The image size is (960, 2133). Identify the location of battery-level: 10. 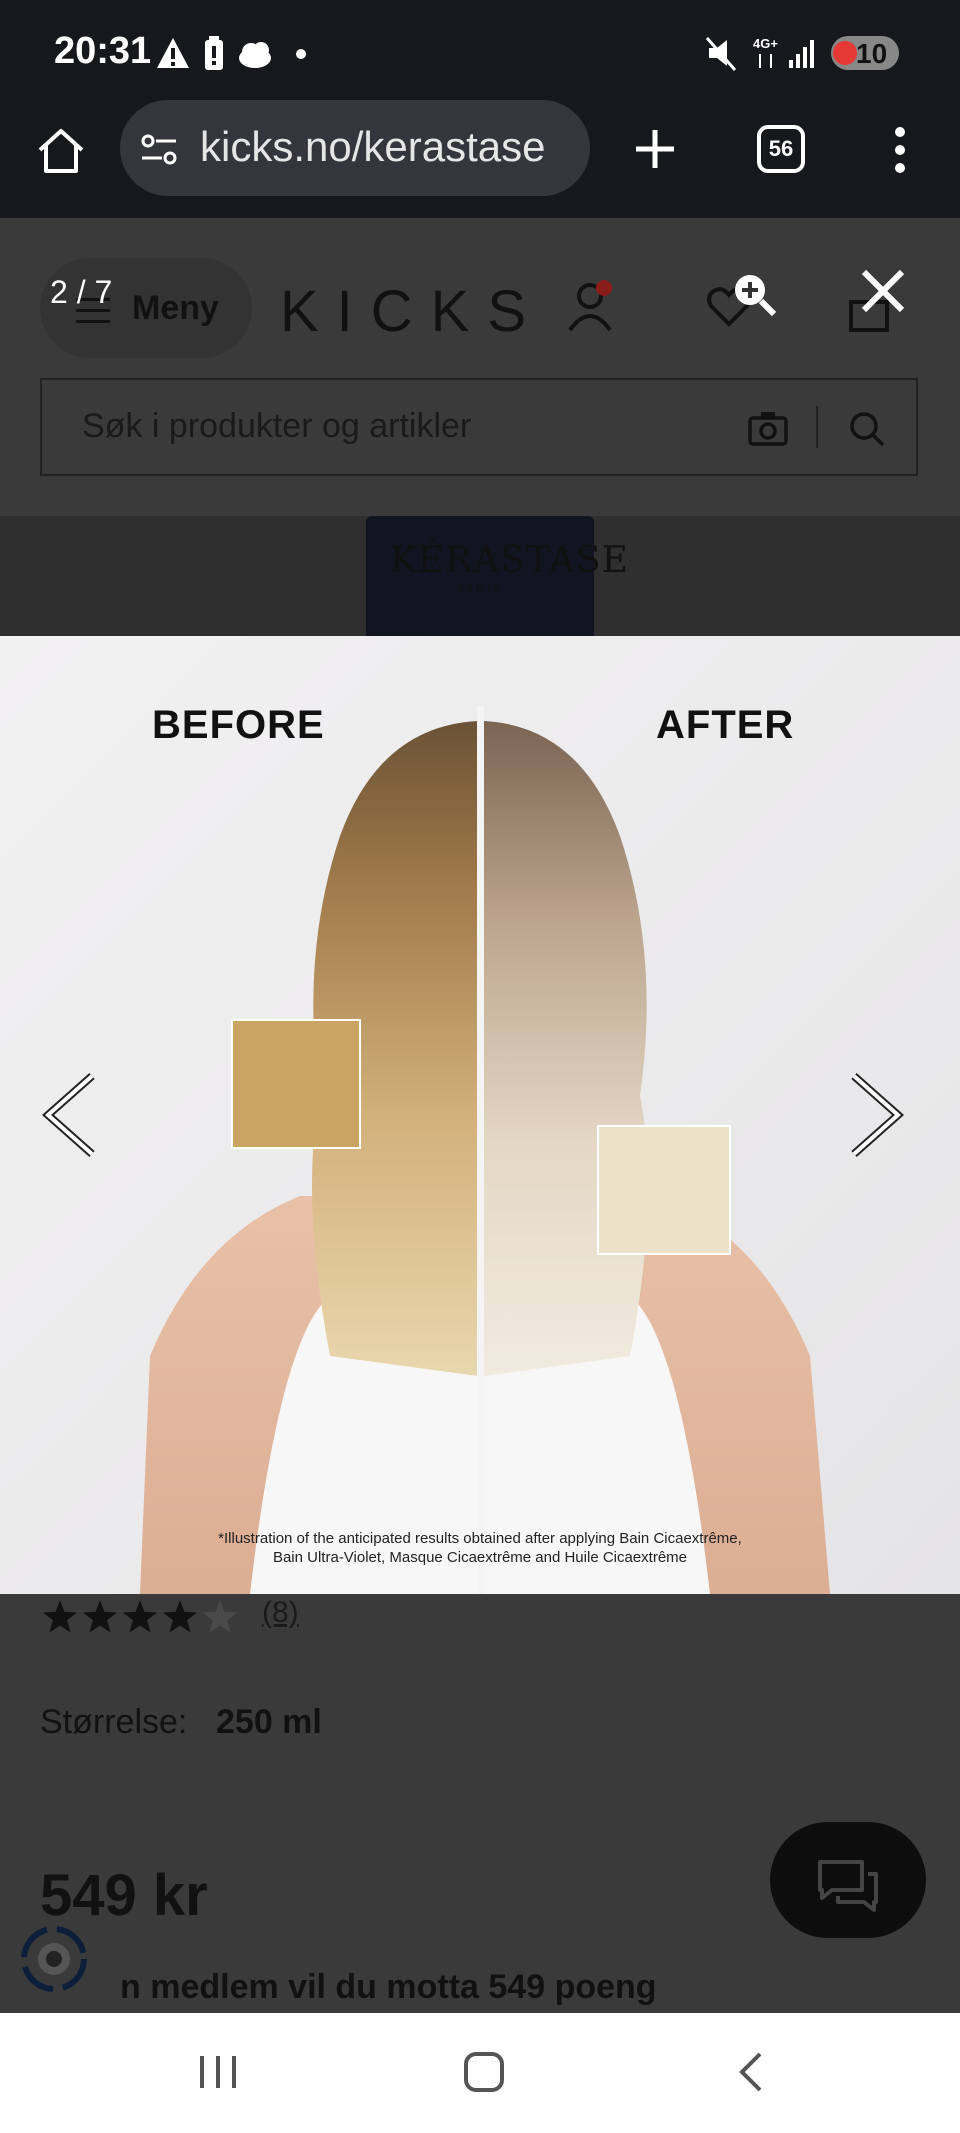
(872, 53).